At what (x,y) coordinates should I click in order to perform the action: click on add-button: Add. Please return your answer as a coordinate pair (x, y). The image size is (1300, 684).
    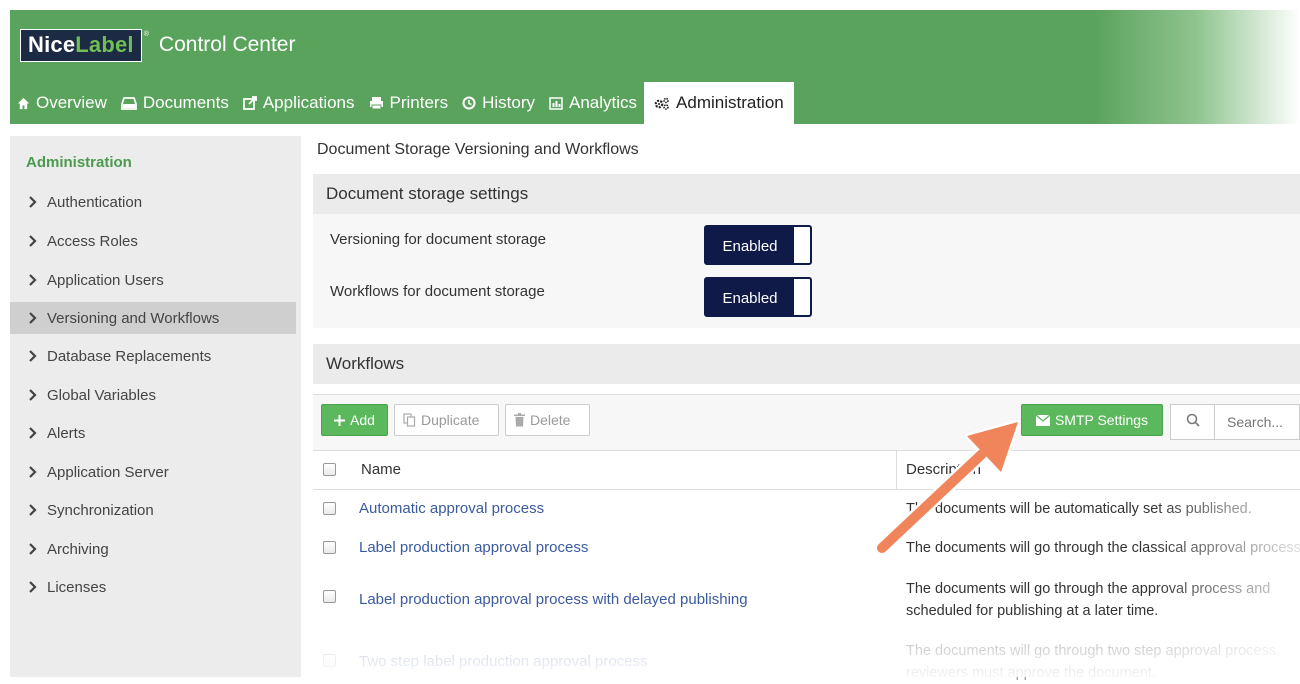
    Looking at the image, I should click on (354, 420).